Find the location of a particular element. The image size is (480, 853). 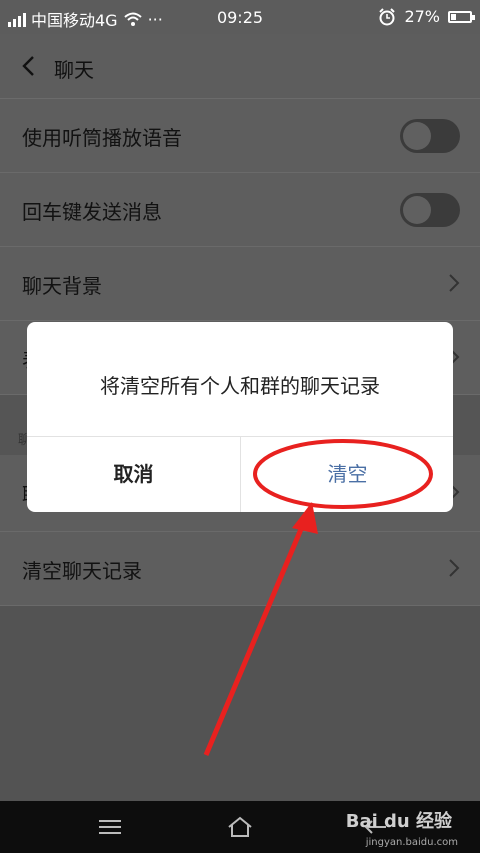

annotation-arrow-shaft is located at coordinates (255, 638).